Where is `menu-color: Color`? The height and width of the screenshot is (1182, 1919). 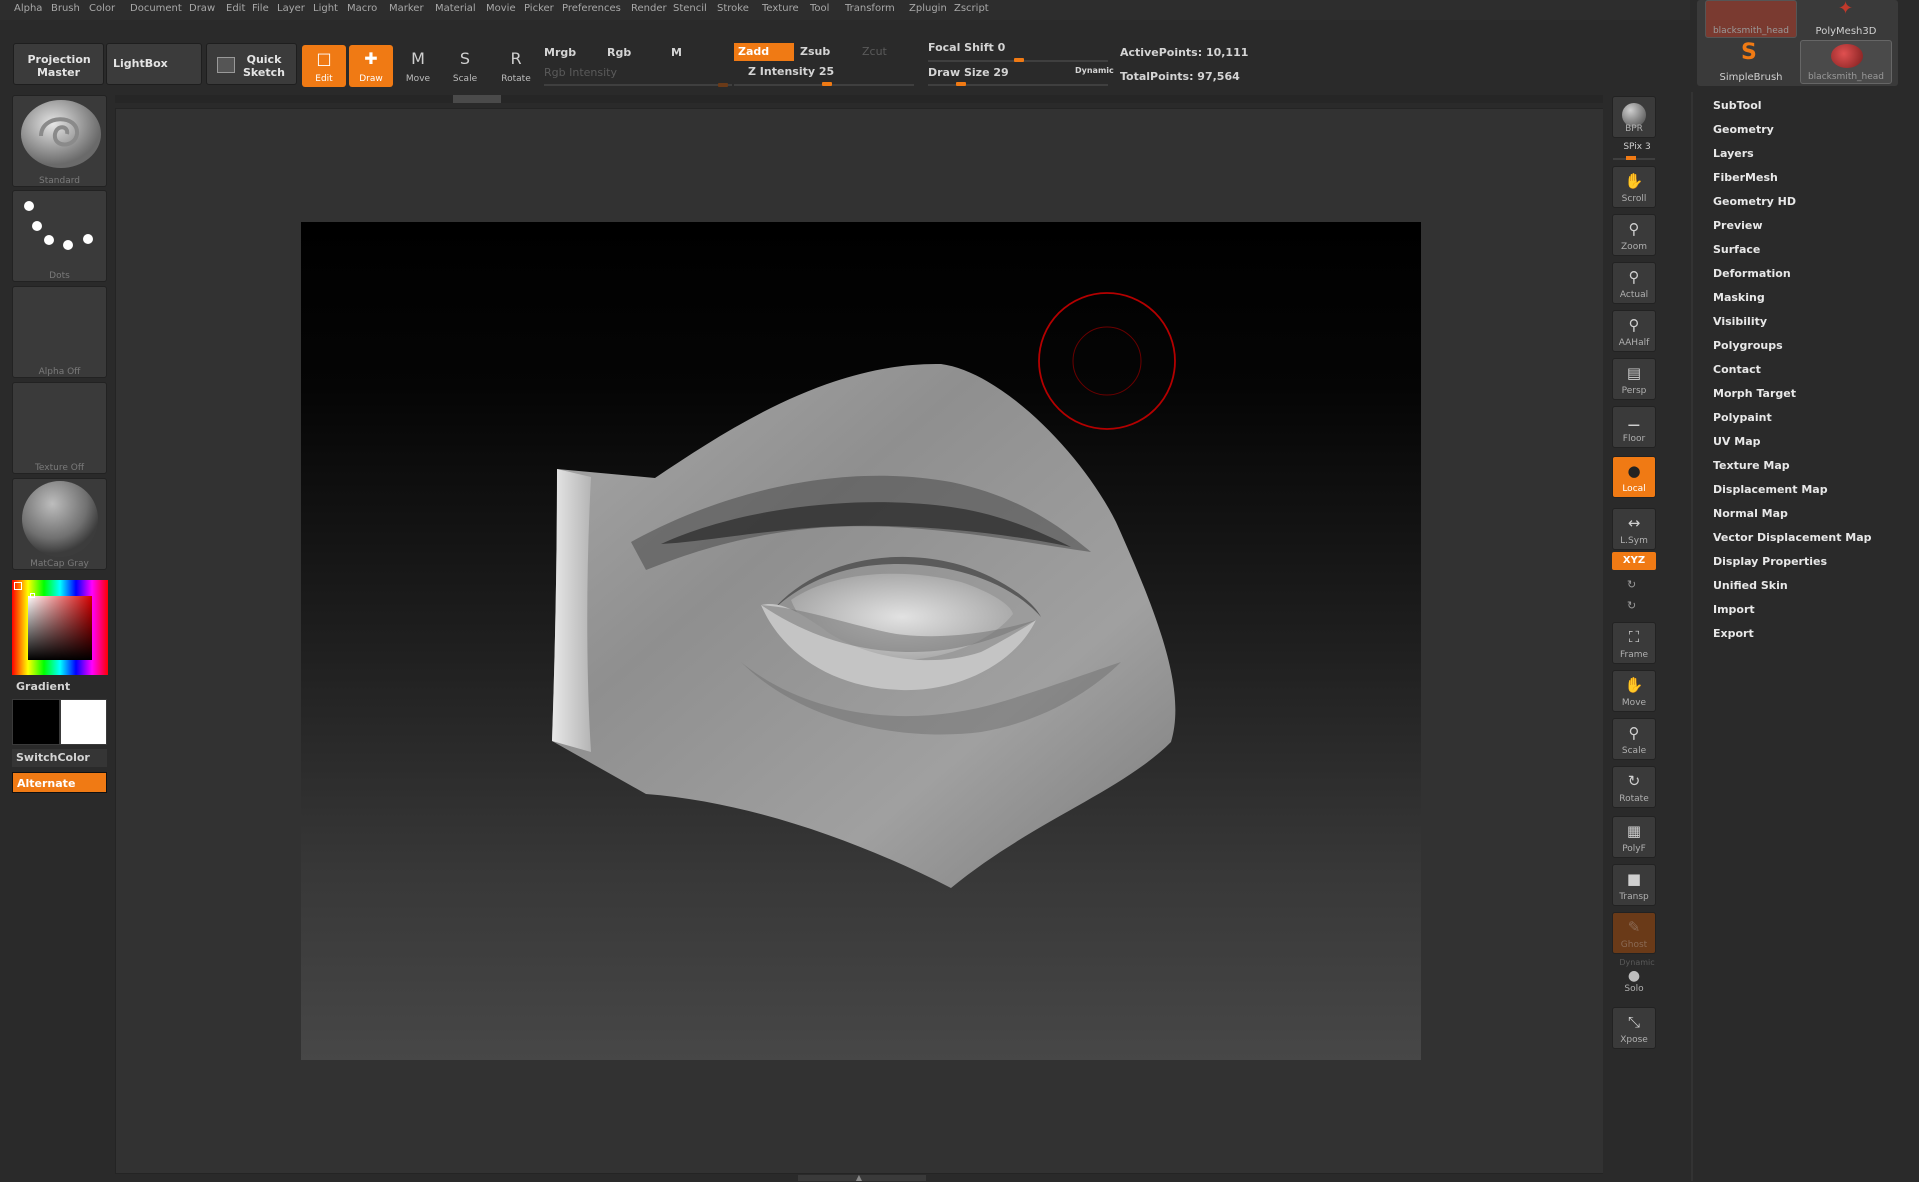 menu-color: Color is located at coordinates (102, 8).